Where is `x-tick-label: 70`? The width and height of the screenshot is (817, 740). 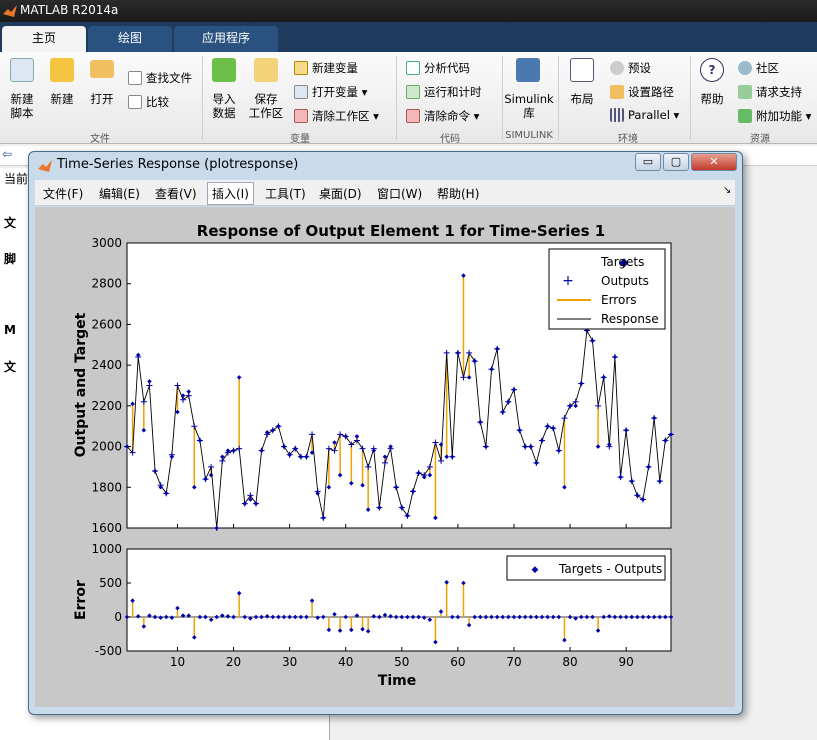 x-tick-label: 70 is located at coordinates (513, 662).